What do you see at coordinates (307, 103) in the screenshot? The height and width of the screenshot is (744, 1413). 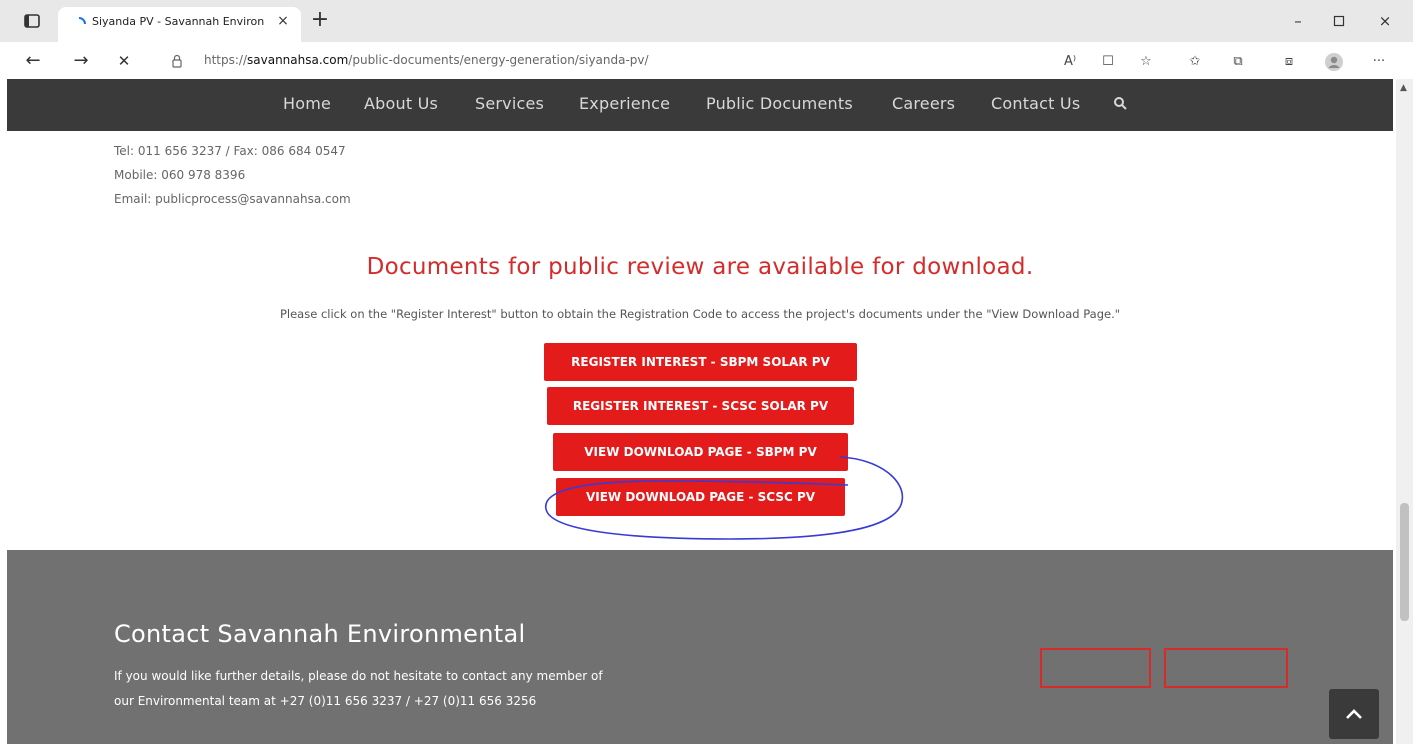 I see `nav-home: Home` at bounding box center [307, 103].